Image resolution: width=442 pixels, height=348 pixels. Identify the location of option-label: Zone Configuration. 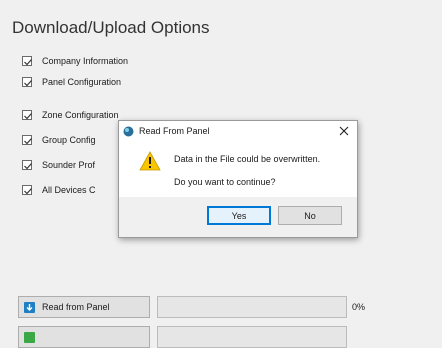
(80, 115).